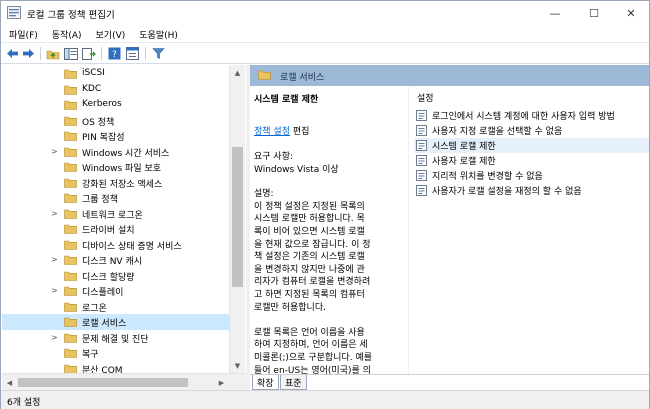 This screenshot has height=409, width=650. What do you see at coordinates (449, 382) in the screenshot?
I see `view-tabs: 확장 표준` at bounding box center [449, 382].